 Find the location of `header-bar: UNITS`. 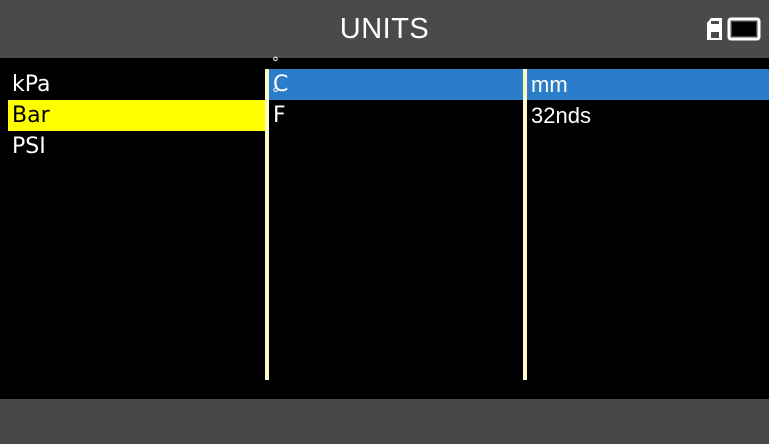

header-bar: UNITS is located at coordinates (384, 29).